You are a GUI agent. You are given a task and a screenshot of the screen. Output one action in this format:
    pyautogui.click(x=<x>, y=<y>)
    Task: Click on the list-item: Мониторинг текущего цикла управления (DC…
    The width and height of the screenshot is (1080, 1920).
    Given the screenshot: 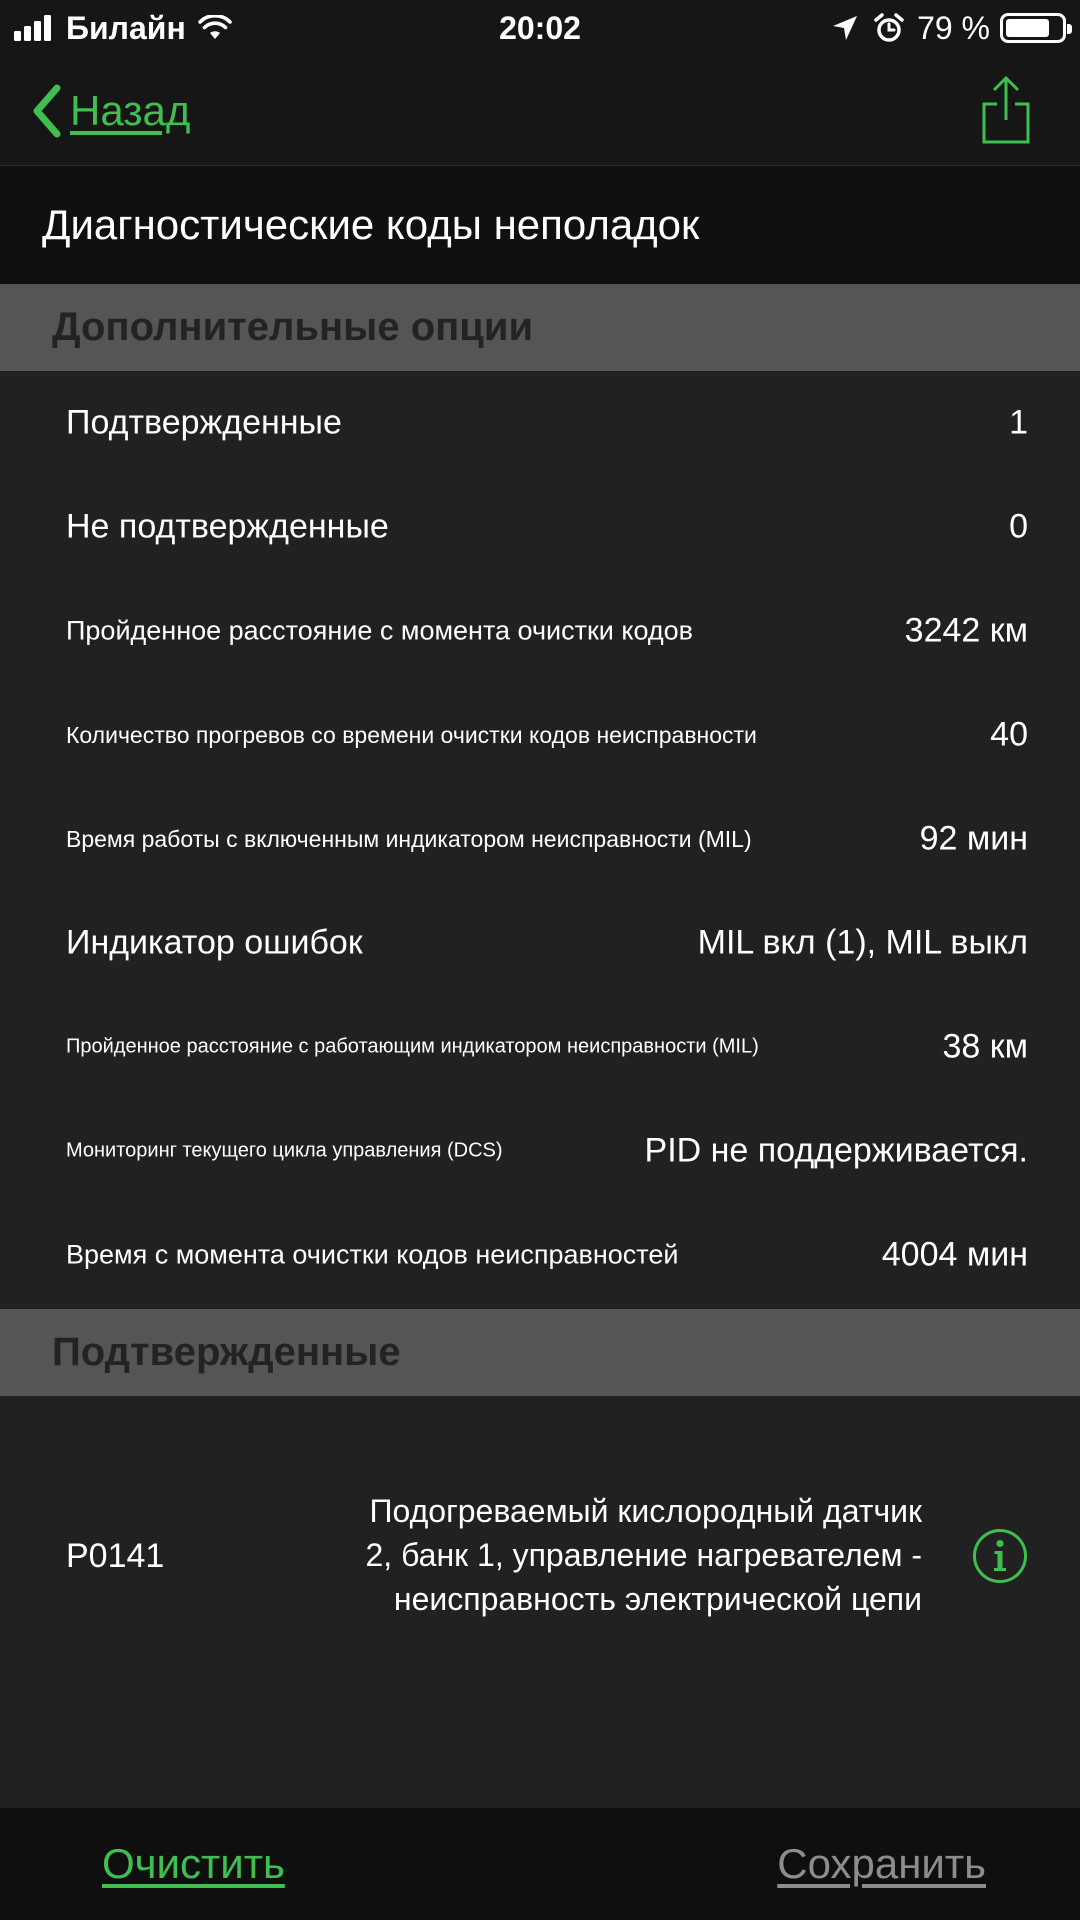 What is the action you would take?
    pyautogui.click(x=540, y=1151)
    